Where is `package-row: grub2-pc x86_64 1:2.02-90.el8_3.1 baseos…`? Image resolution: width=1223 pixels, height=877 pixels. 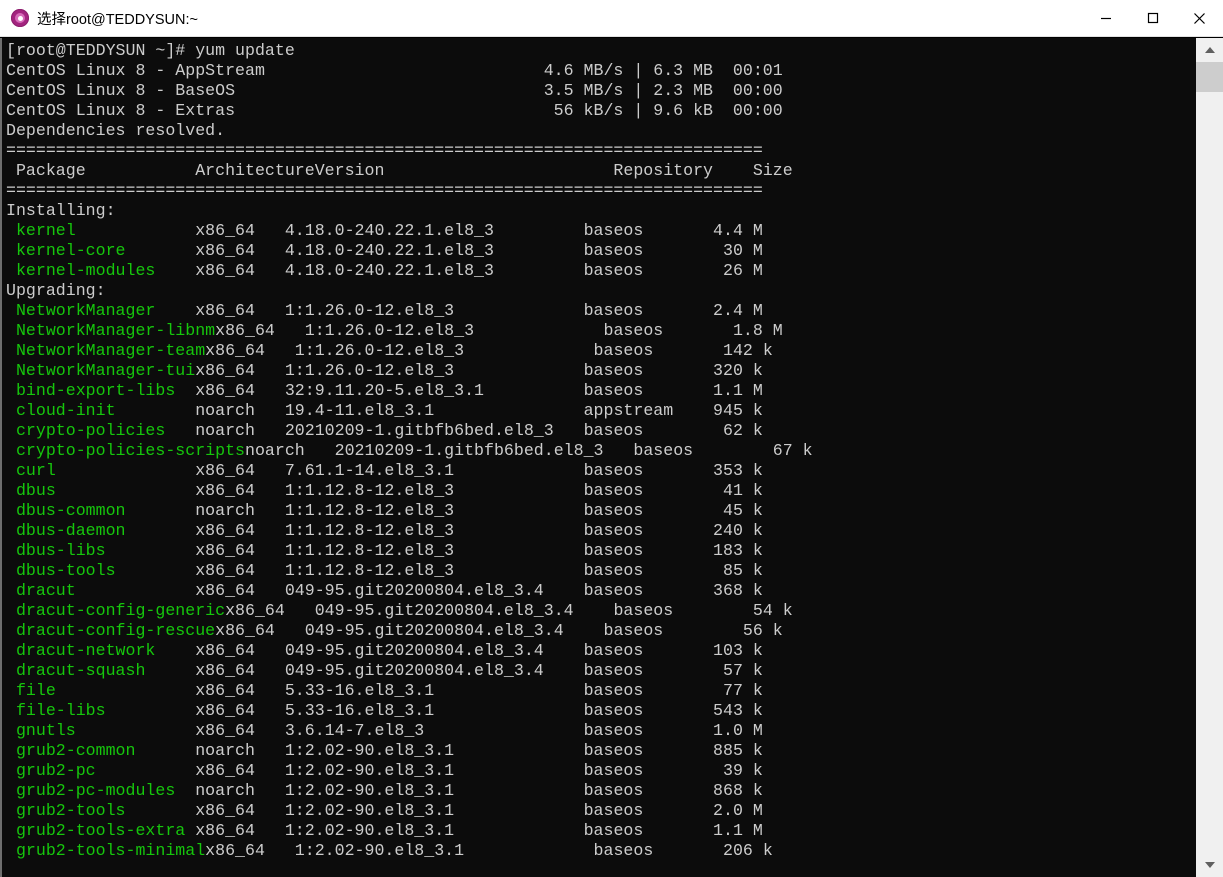
package-row: grub2-pc x86_64 1:2.02-90.el8_3.1 baseos… is located at coordinates (389, 770).